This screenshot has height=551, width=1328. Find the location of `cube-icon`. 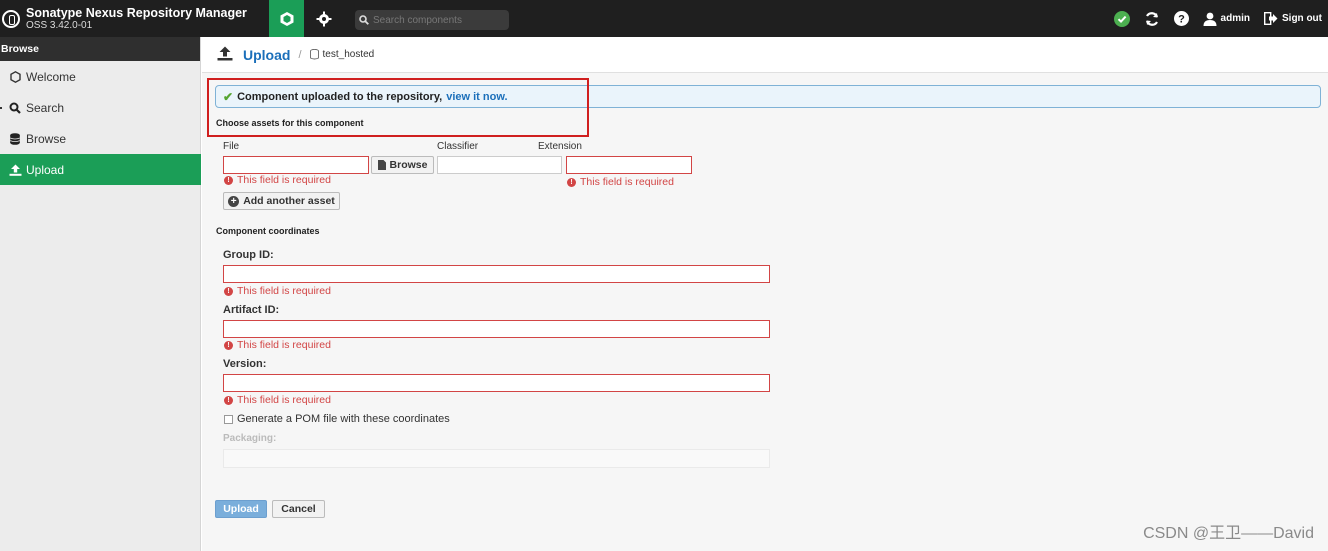

cube-icon is located at coordinates (286, 18).